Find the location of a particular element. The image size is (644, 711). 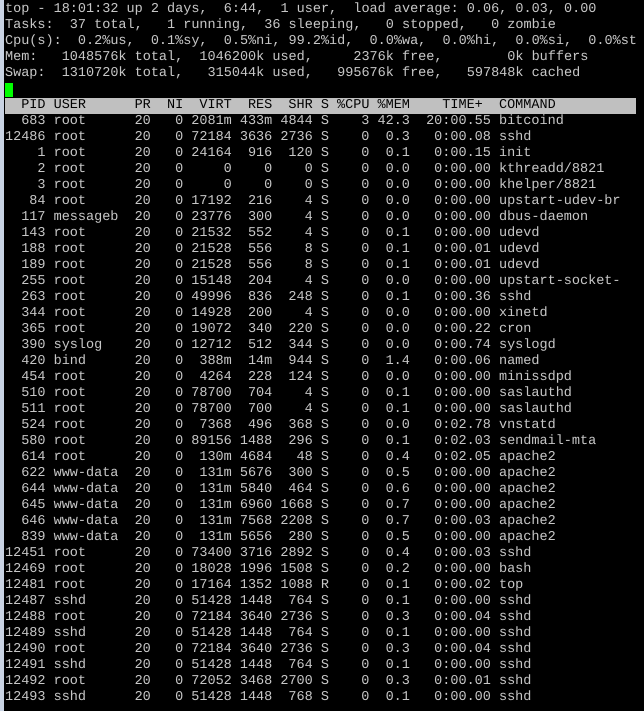

table-cell: 15148 is located at coordinates (211, 281).